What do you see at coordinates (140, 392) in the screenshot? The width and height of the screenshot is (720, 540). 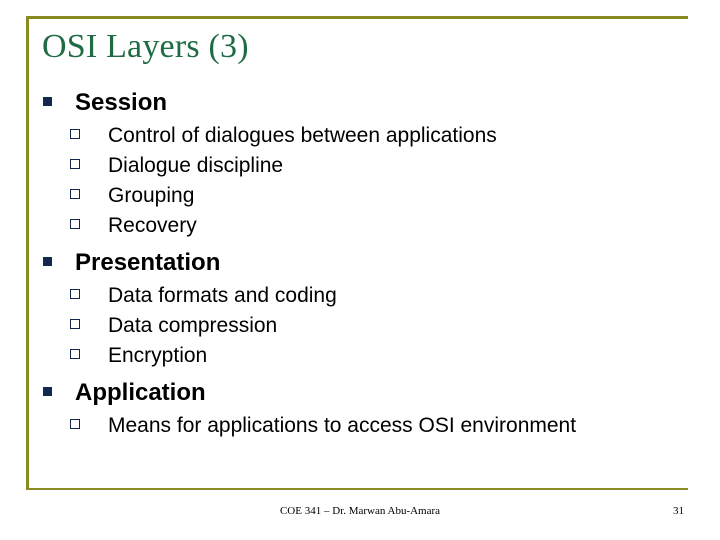 I see `section-heading-label: Application` at bounding box center [140, 392].